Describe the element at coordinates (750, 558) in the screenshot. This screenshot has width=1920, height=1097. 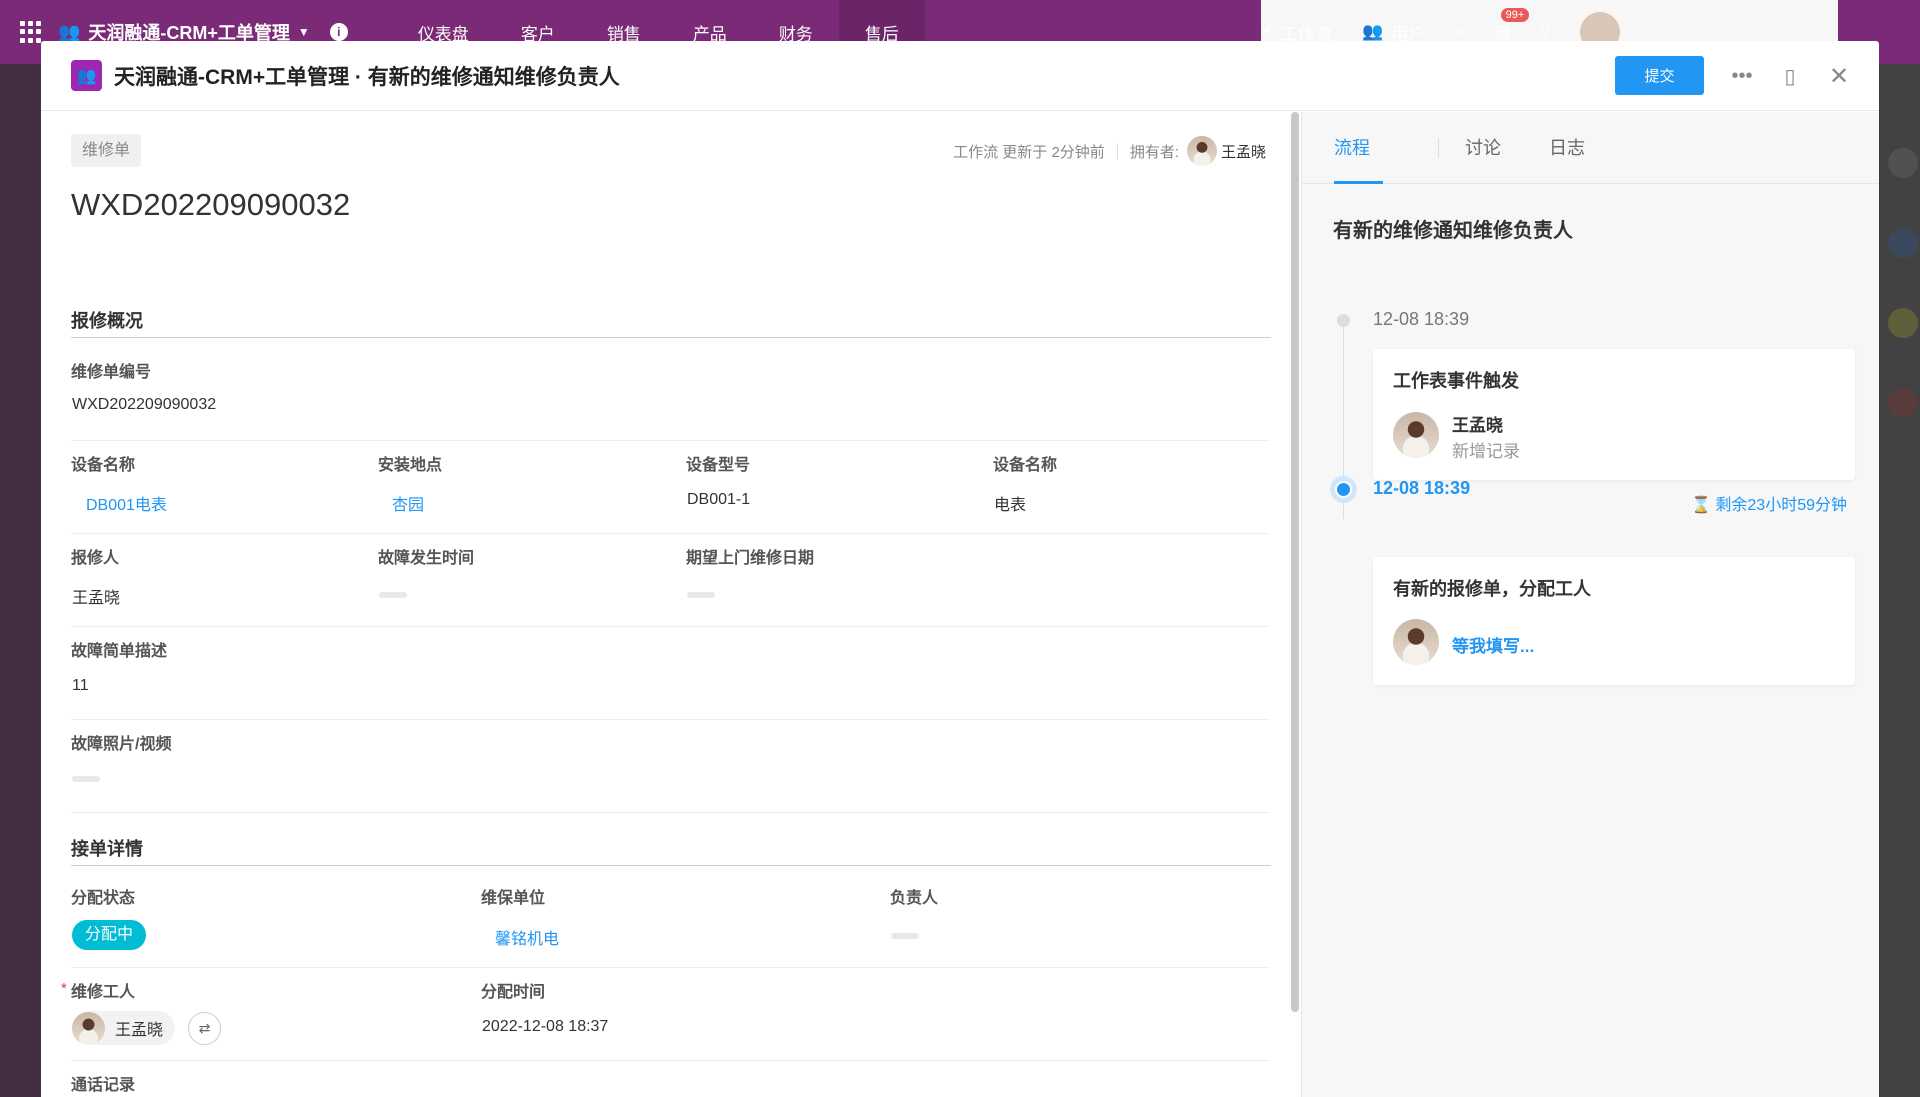
I see `field-label-expected-date: 期望上门维修日期` at that location.